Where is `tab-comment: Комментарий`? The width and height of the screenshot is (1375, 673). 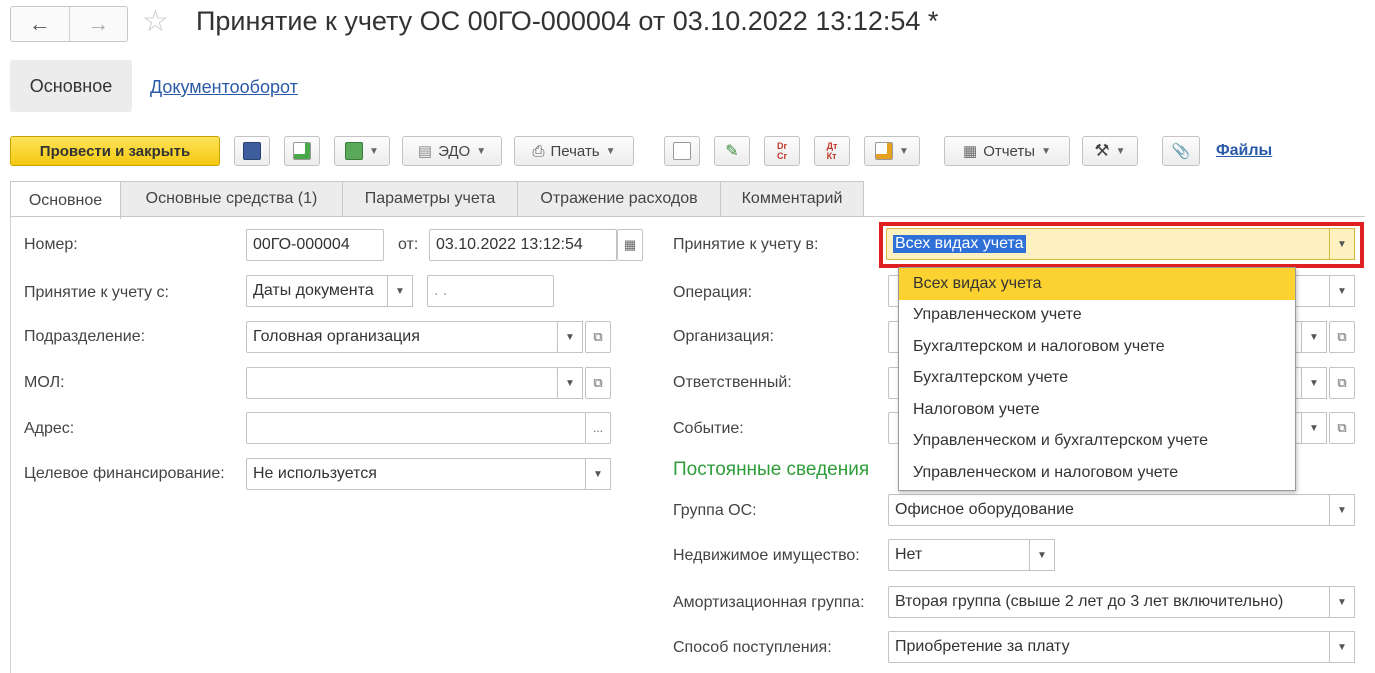
tab-comment: Комментарий is located at coordinates (792, 199).